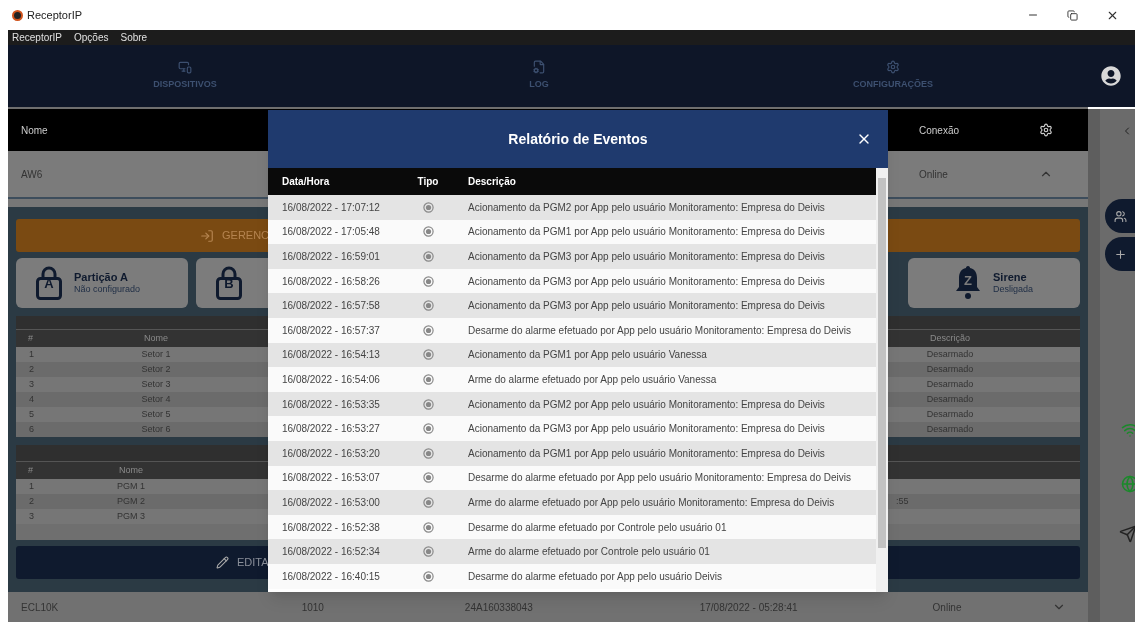 This screenshot has width=1135, height=622. What do you see at coordinates (331, 404) in the screenshot?
I see `table-cell-text: 16/08/2022 - 16:53:35` at bounding box center [331, 404].